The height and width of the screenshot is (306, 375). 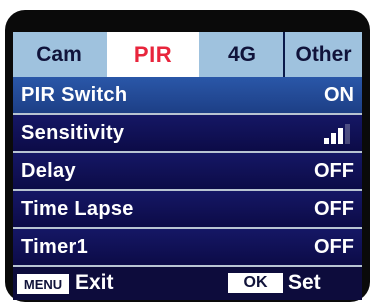 I want to click on tab-bar: Cam PIR 4G Other, so click(x=187, y=54).